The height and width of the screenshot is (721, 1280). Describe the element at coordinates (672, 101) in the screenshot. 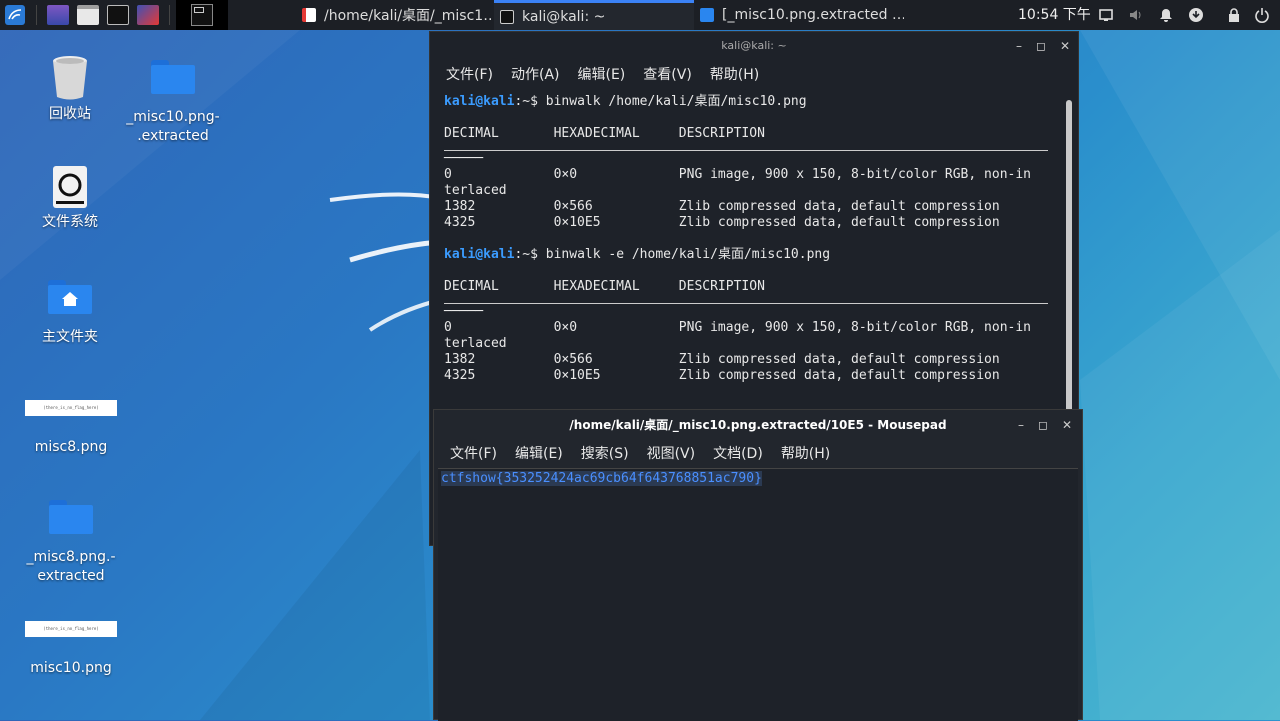

I see `command-line: binwalk /home/kali/桌面/misc10.png` at that location.